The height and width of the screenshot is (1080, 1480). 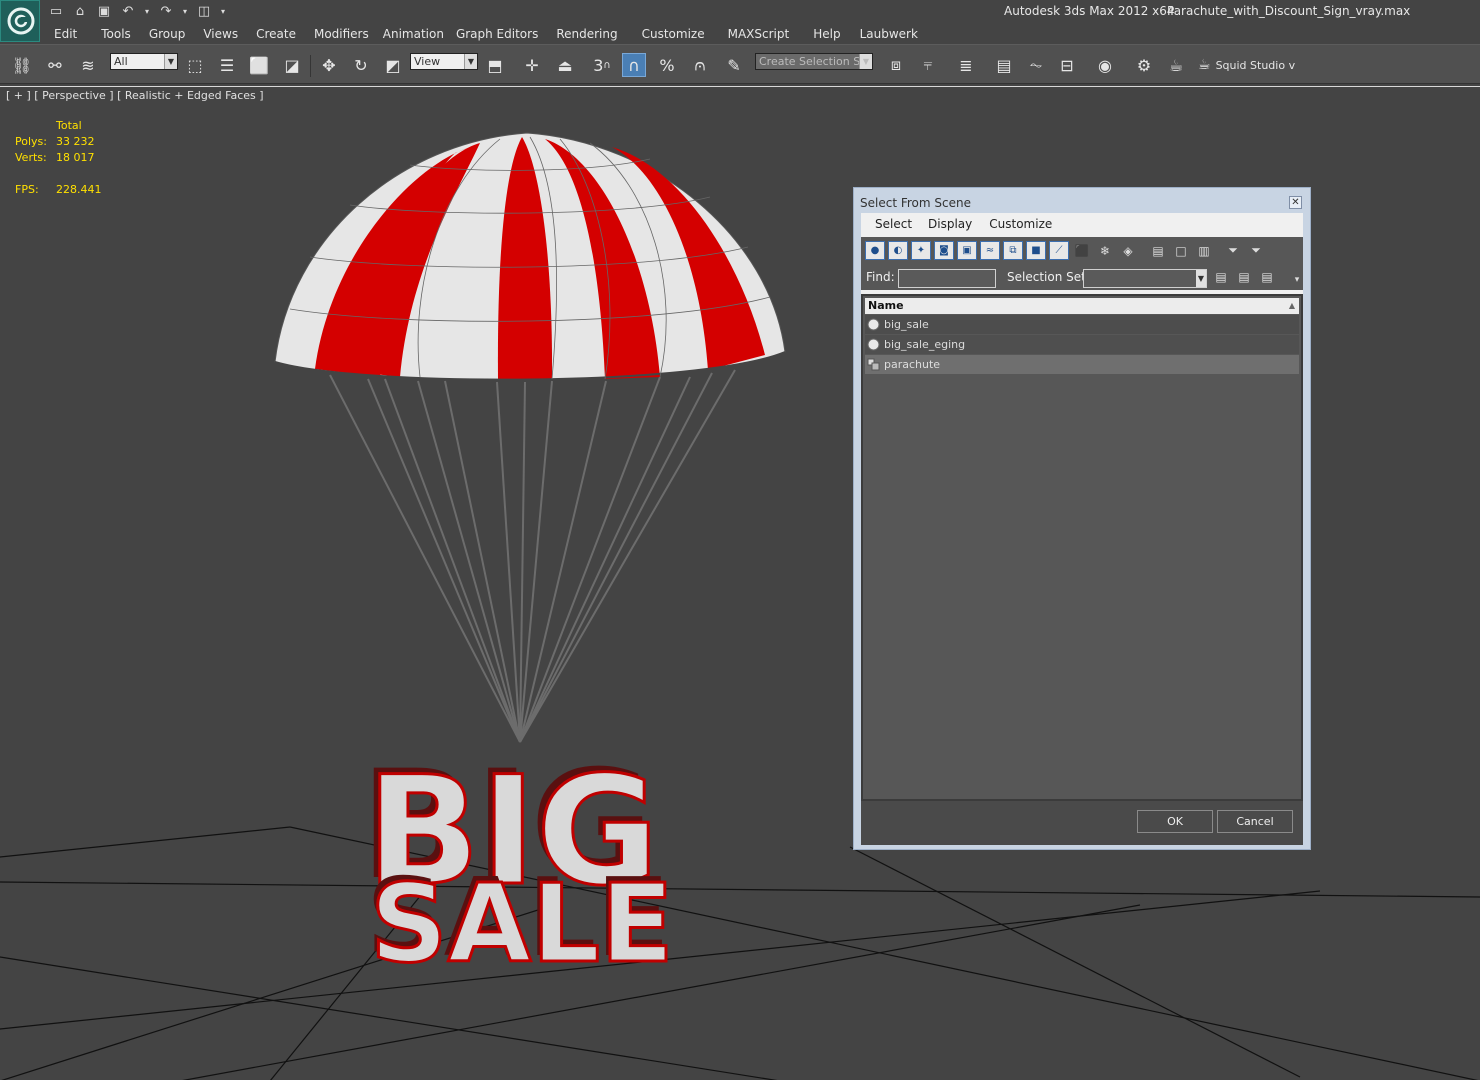 I want to click on menu-help: Help, so click(x=826, y=34).